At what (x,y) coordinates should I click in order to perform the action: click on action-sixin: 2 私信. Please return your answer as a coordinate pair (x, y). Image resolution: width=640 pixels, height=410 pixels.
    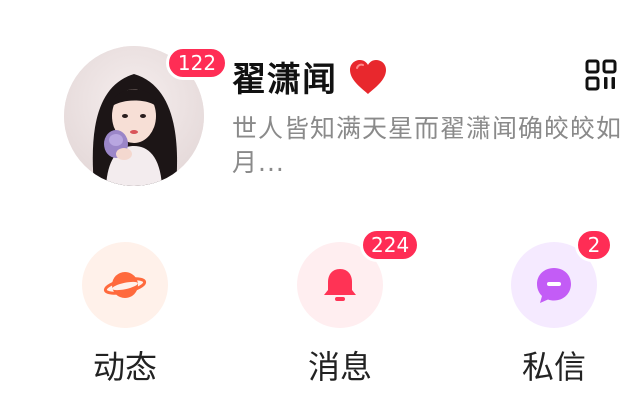
    Looking at the image, I should click on (556, 310).